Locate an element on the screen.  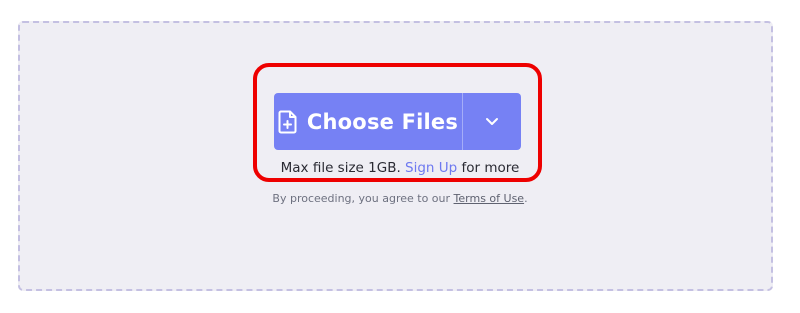
file-plus-icon is located at coordinates (288, 122).